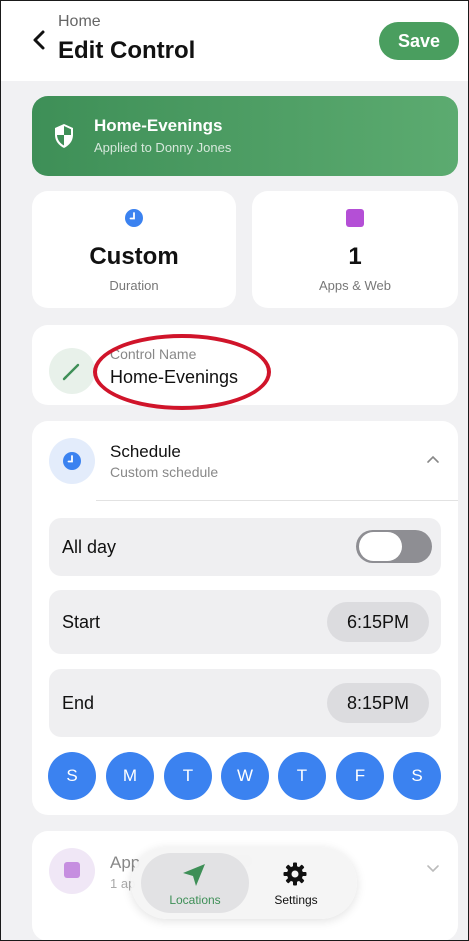 The height and width of the screenshot is (941, 469). I want to click on apps-web-label: Apps & Web, so click(355, 285).